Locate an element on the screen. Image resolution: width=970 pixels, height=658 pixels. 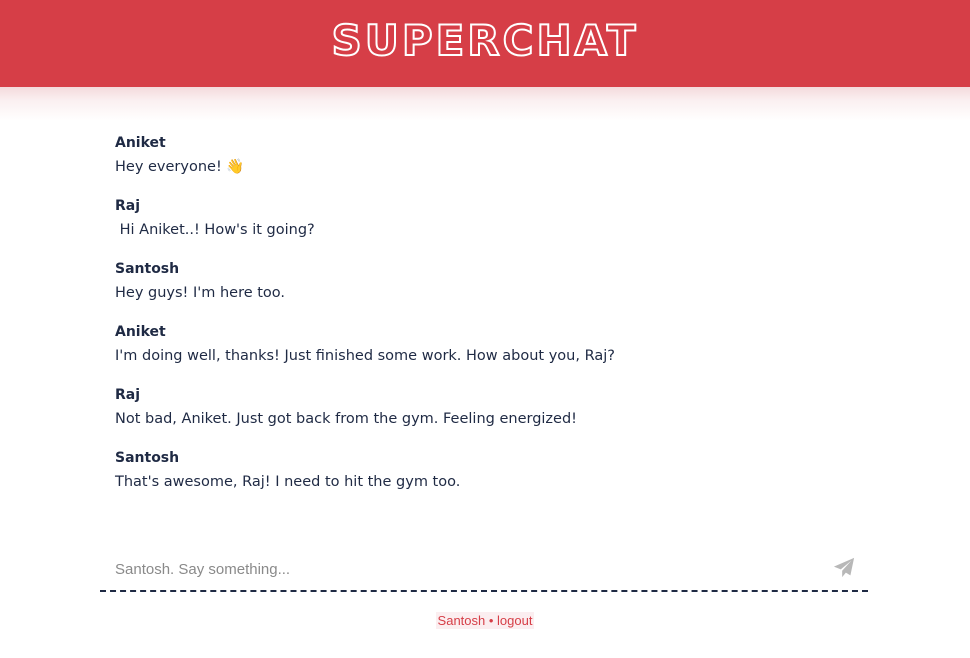
current-username: Santosh is located at coordinates (461, 620).